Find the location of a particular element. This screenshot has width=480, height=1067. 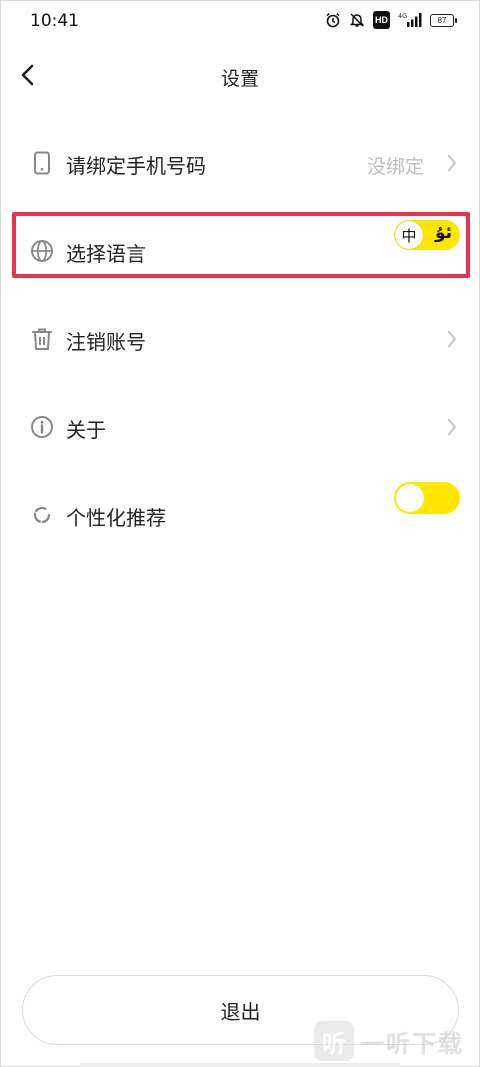

row-label-language: 选择语言 is located at coordinates (106, 255).